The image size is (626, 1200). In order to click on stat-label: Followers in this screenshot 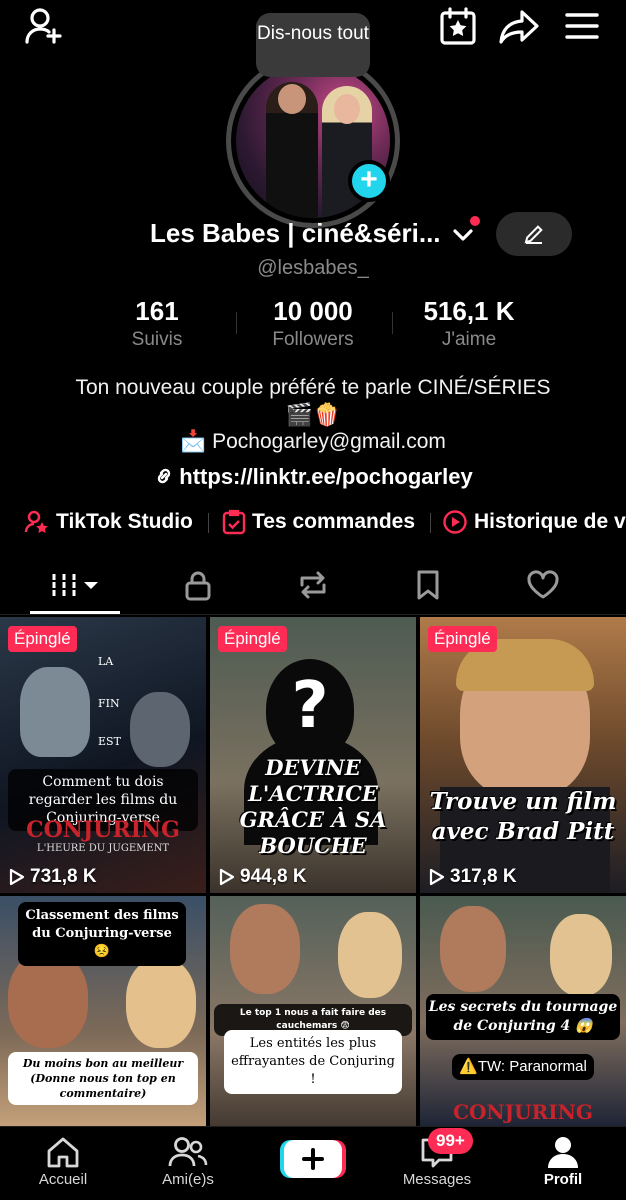, I will do `click(313, 339)`.